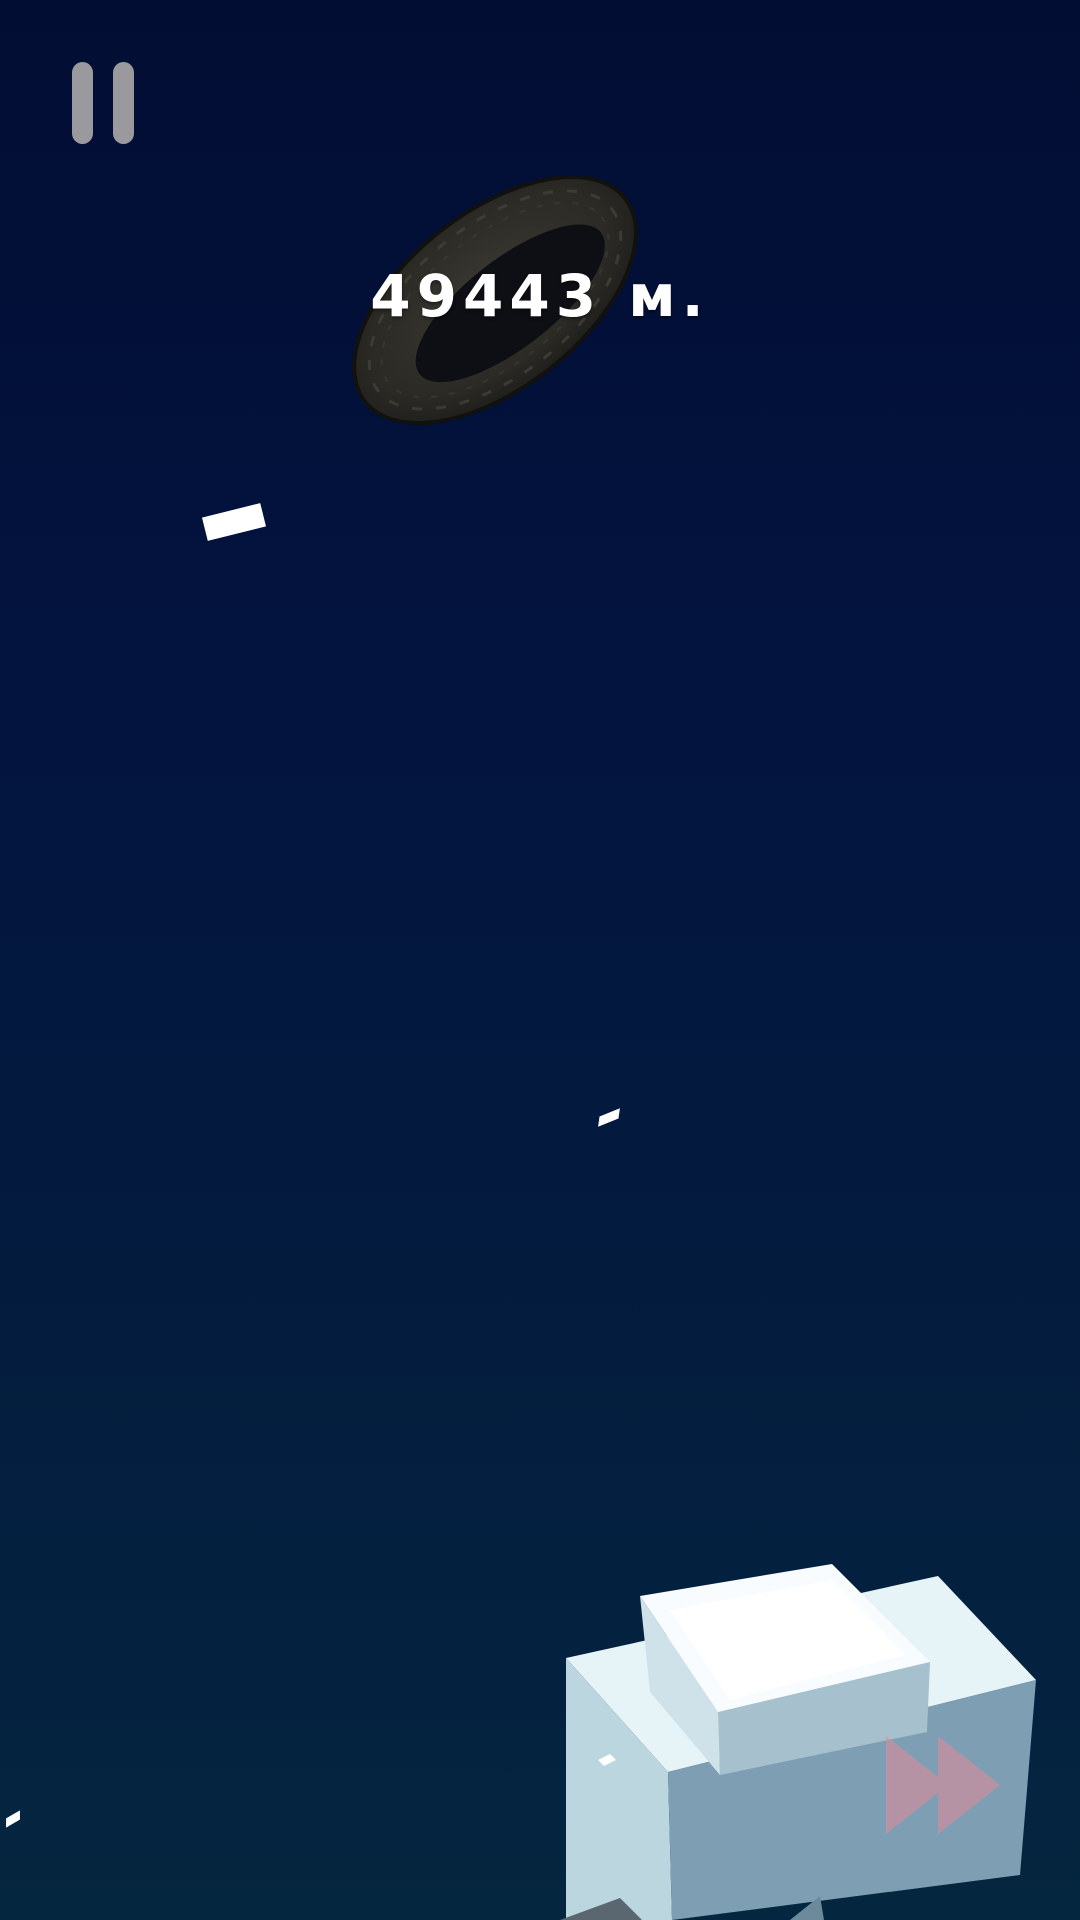  What do you see at coordinates (540, 296) in the screenshot?
I see `distance-counter: 49443 м.` at bounding box center [540, 296].